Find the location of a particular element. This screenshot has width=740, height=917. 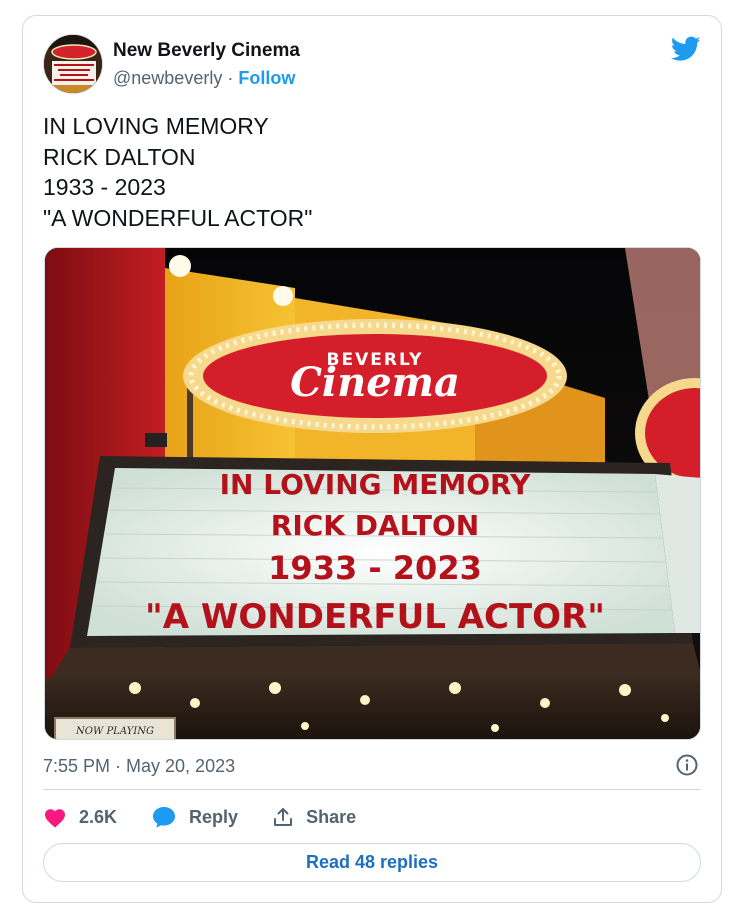

tweet-actions: 2.6K Reply Share is located at coordinates (216, 817).